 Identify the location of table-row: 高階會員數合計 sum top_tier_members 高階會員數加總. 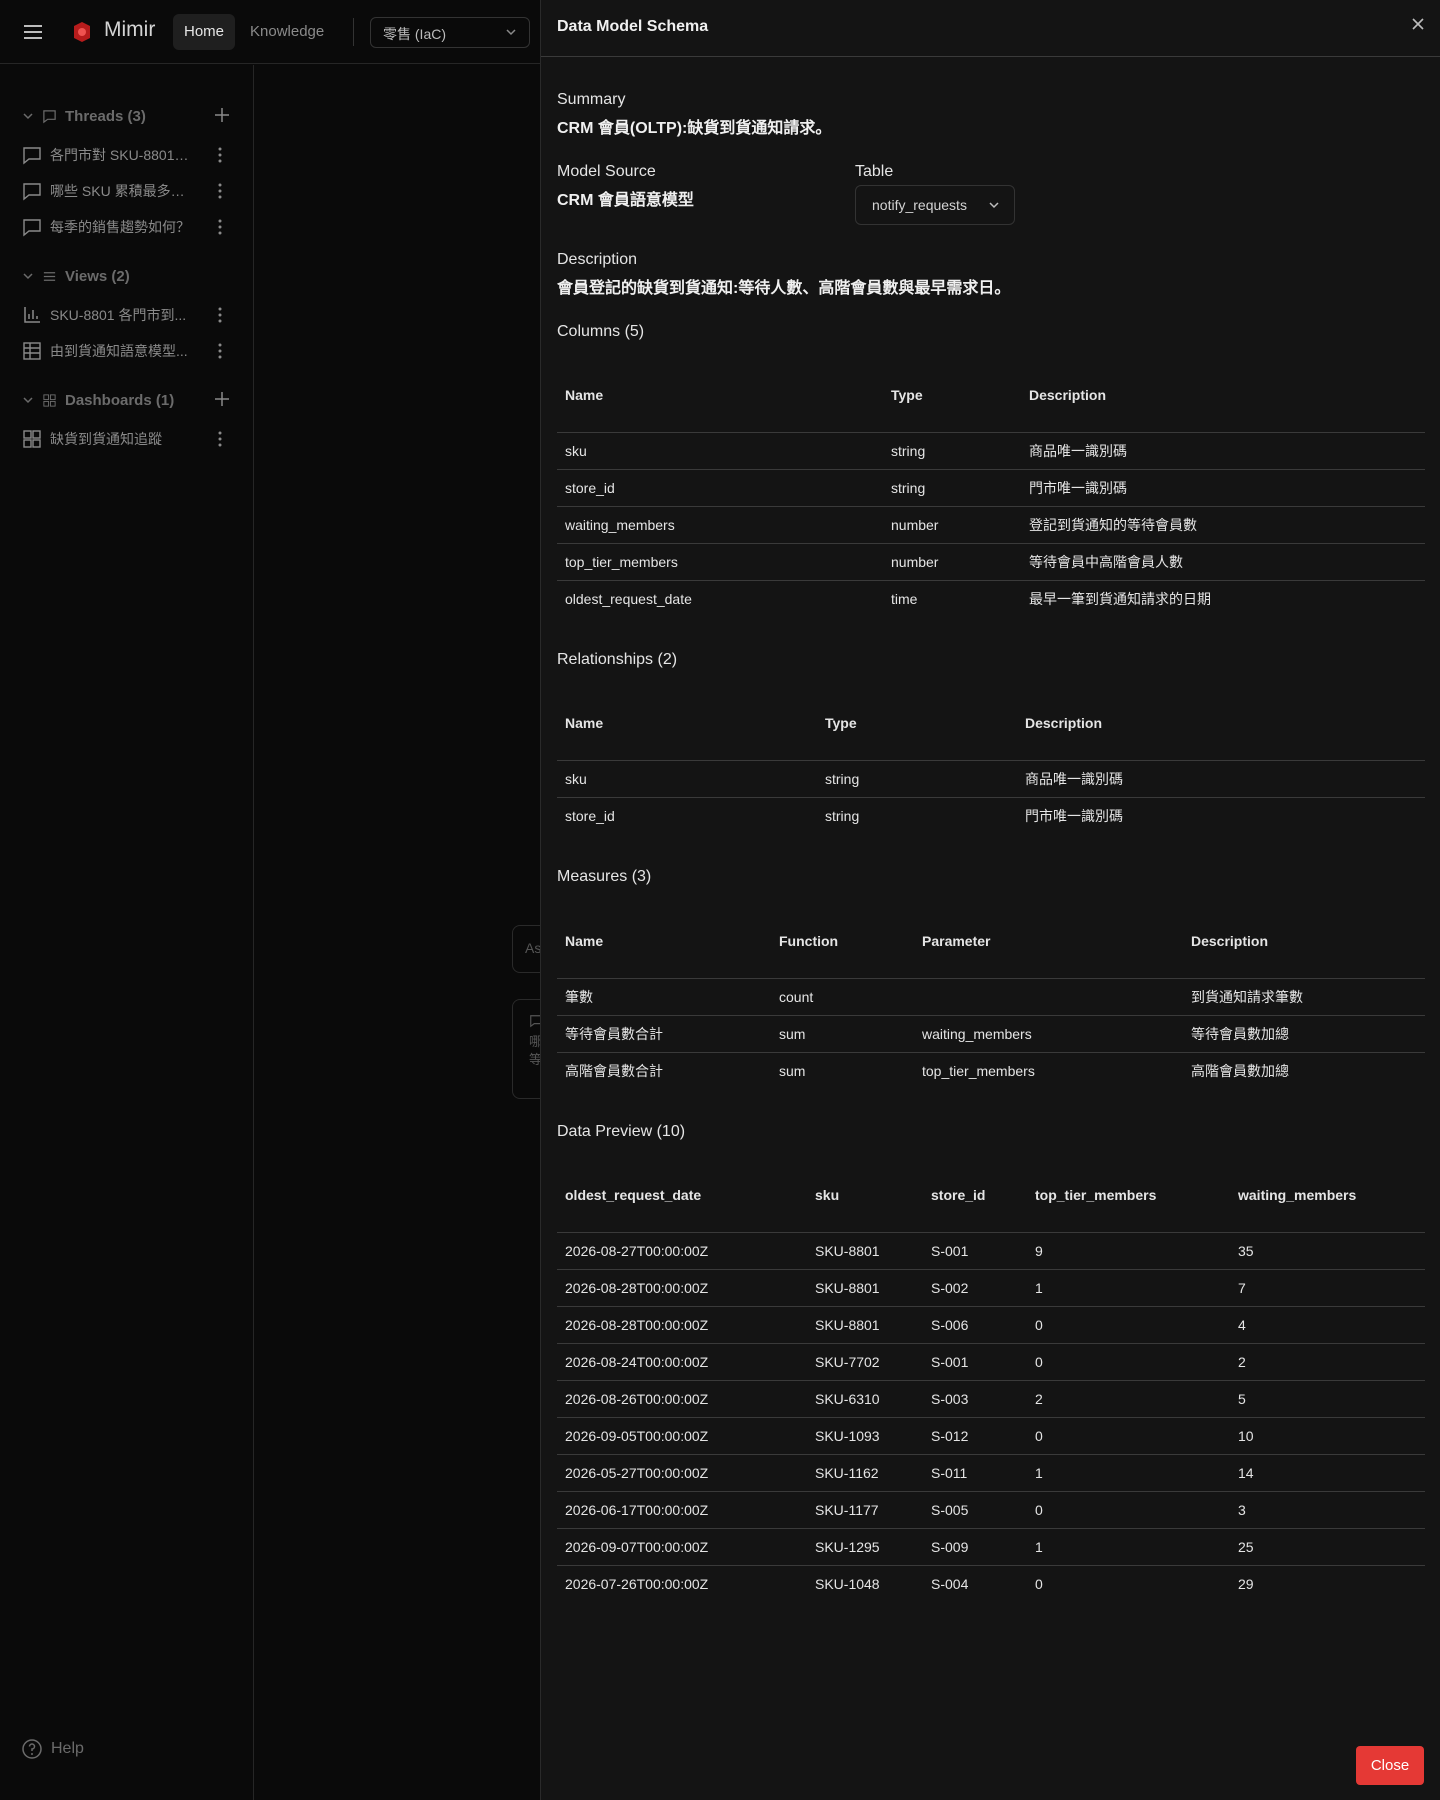
(991, 1070).